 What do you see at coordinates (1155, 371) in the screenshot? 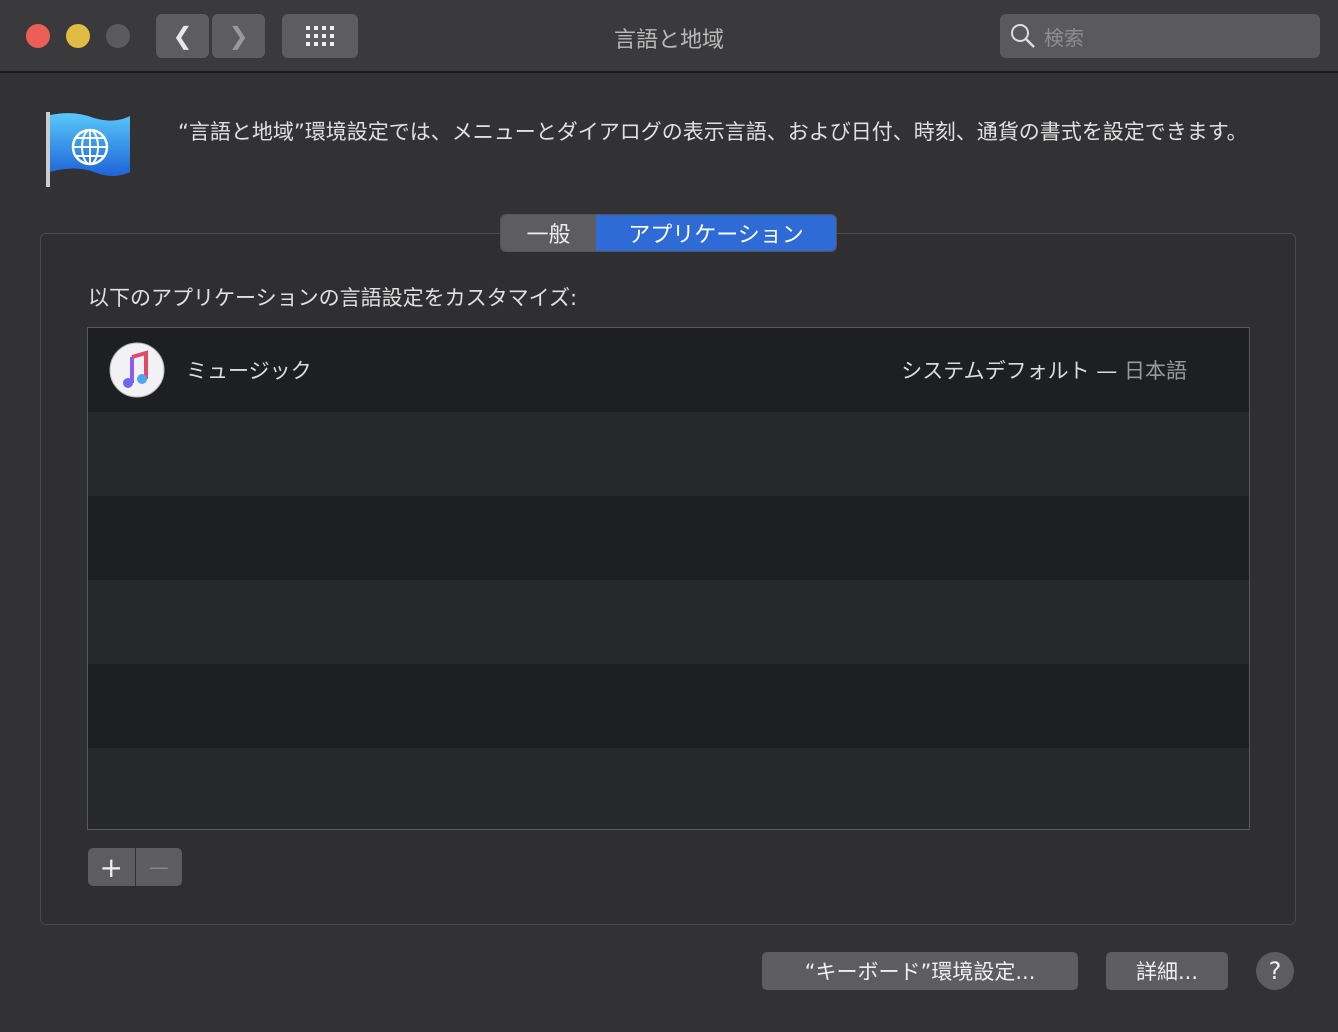
I see `language-value: 日本語` at bounding box center [1155, 371].